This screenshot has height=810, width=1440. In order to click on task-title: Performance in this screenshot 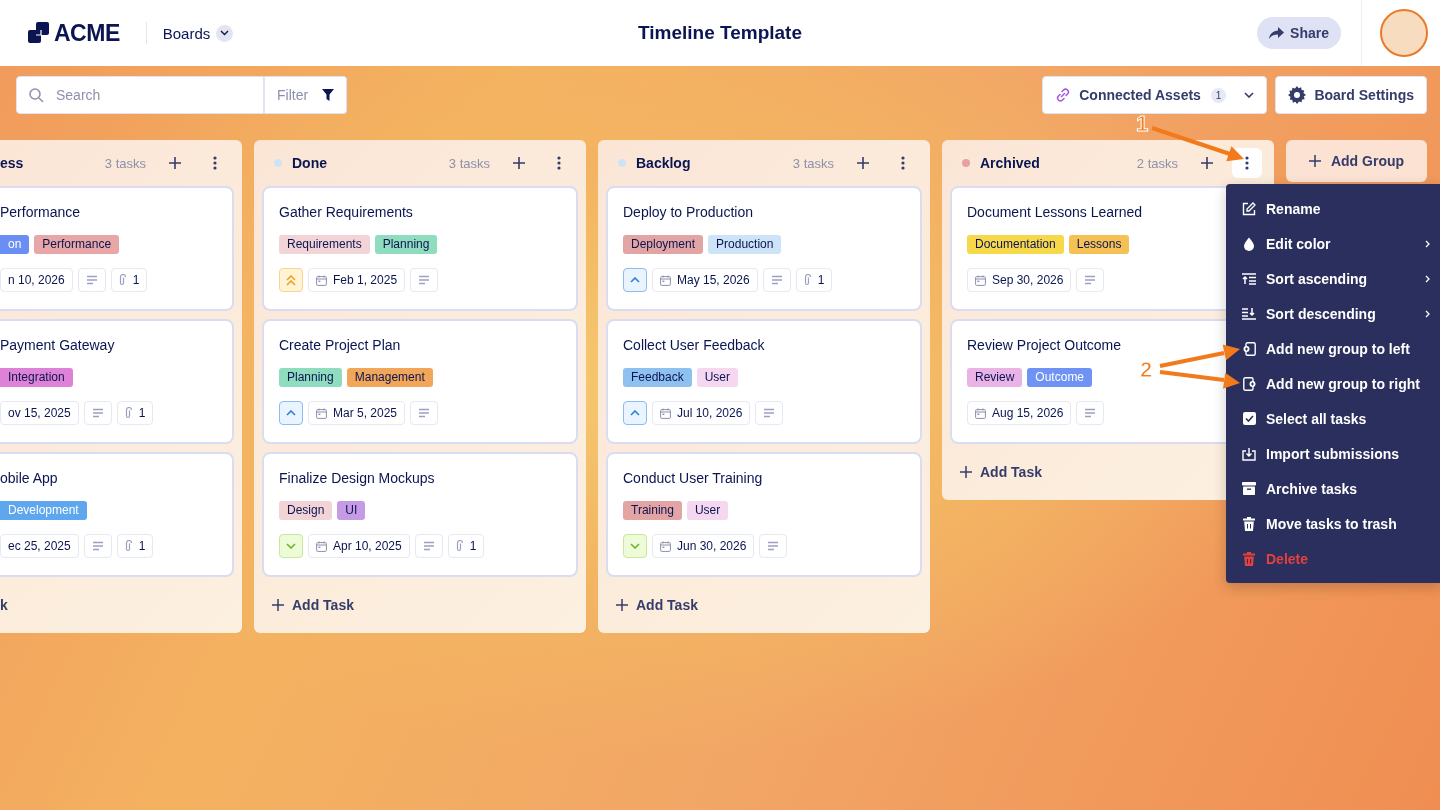, I will do `click(41, 212)`.